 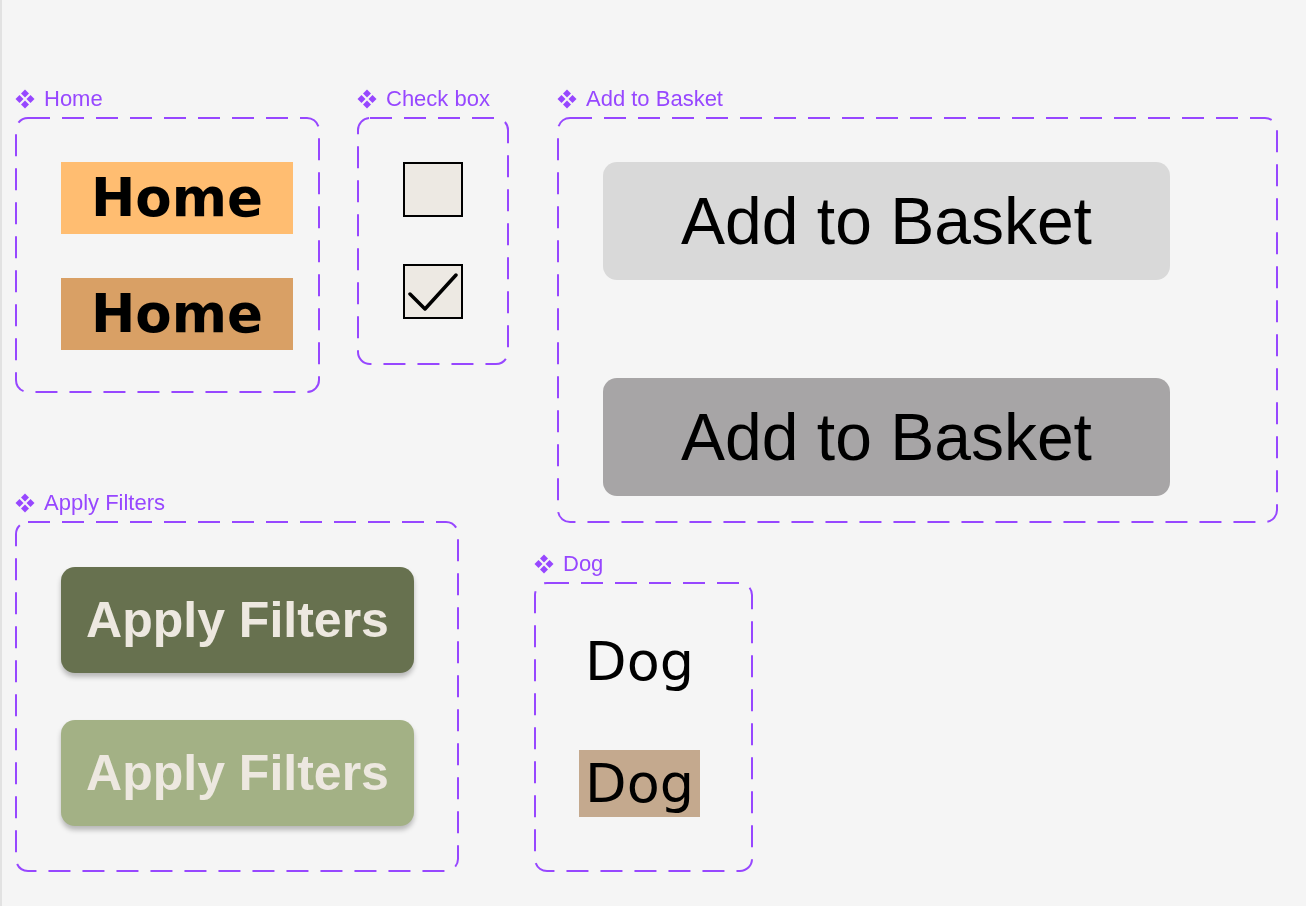 I want to click on component-set-title: Add to Basket, so click(x=654, y=99).